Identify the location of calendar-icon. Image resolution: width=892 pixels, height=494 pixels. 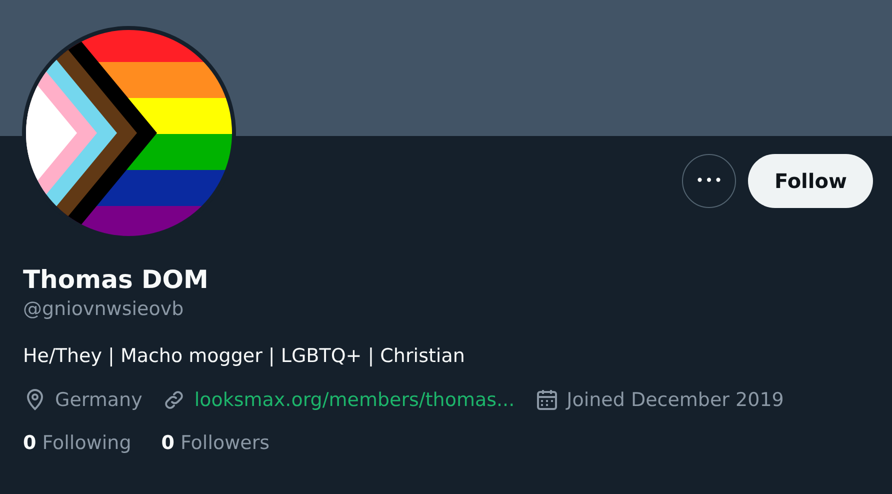
(546, 400).